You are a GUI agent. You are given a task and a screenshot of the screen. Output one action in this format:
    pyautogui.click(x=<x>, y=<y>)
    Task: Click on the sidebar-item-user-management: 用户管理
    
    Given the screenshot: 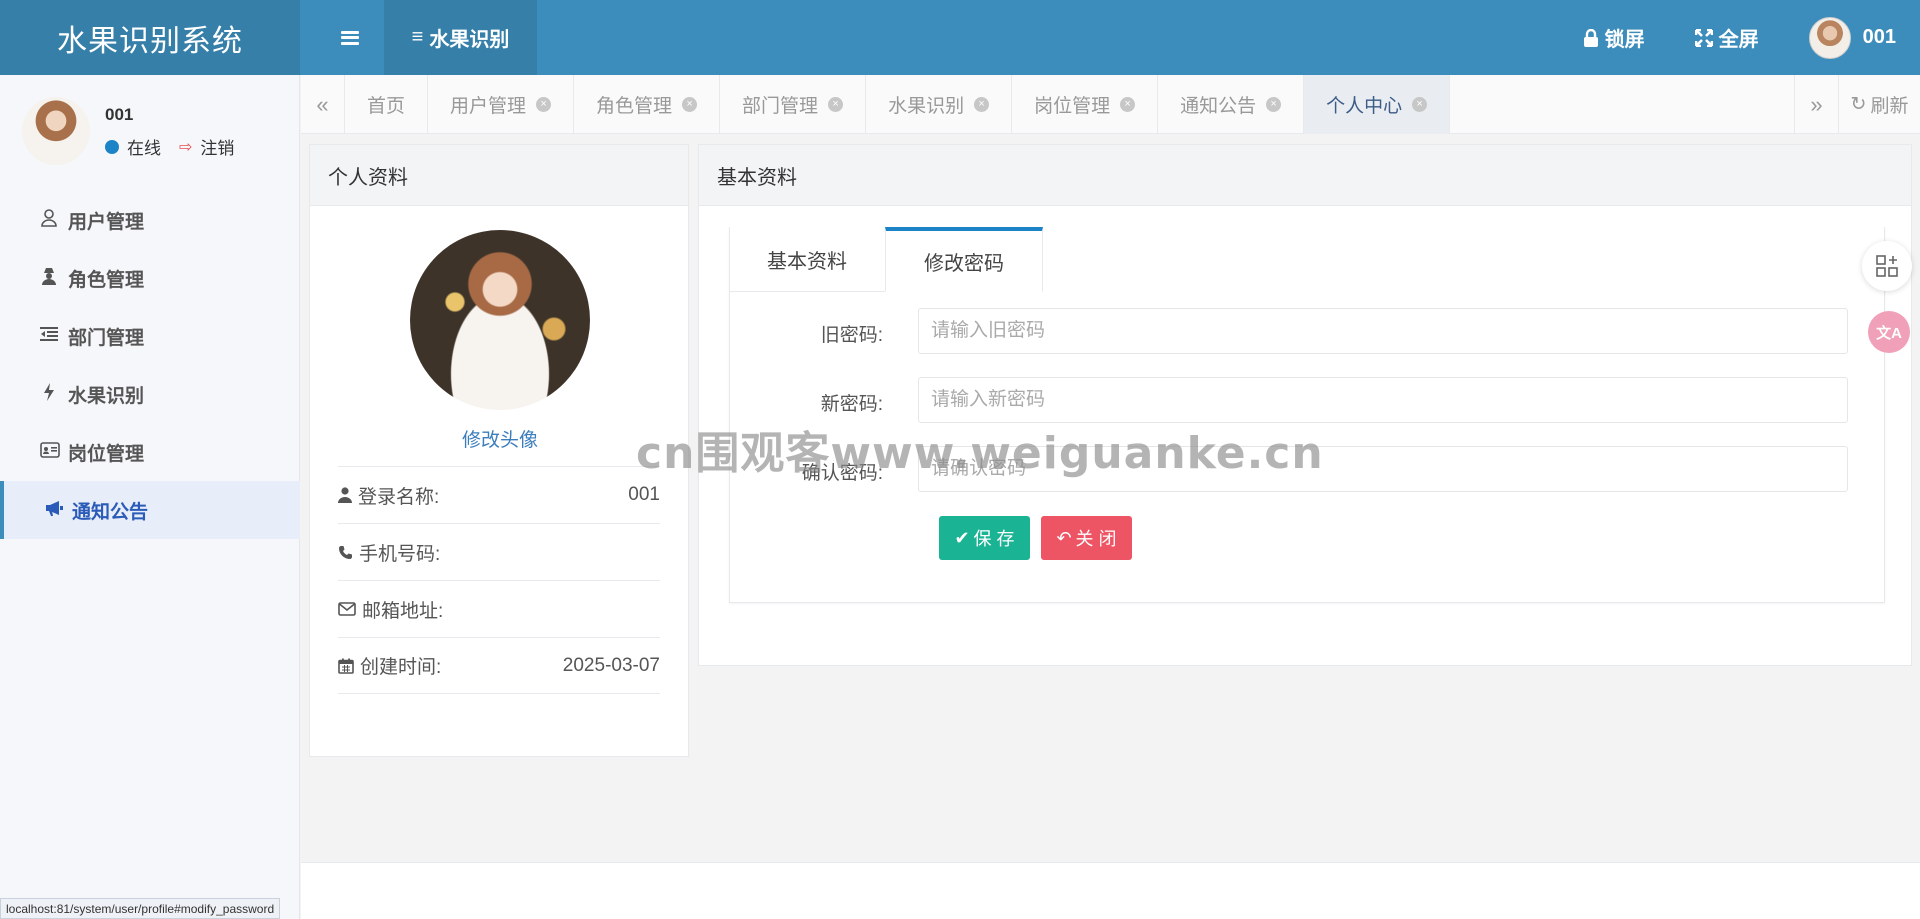 What is the action you would take?
    pyautogui.click(x=150, y=220)
    